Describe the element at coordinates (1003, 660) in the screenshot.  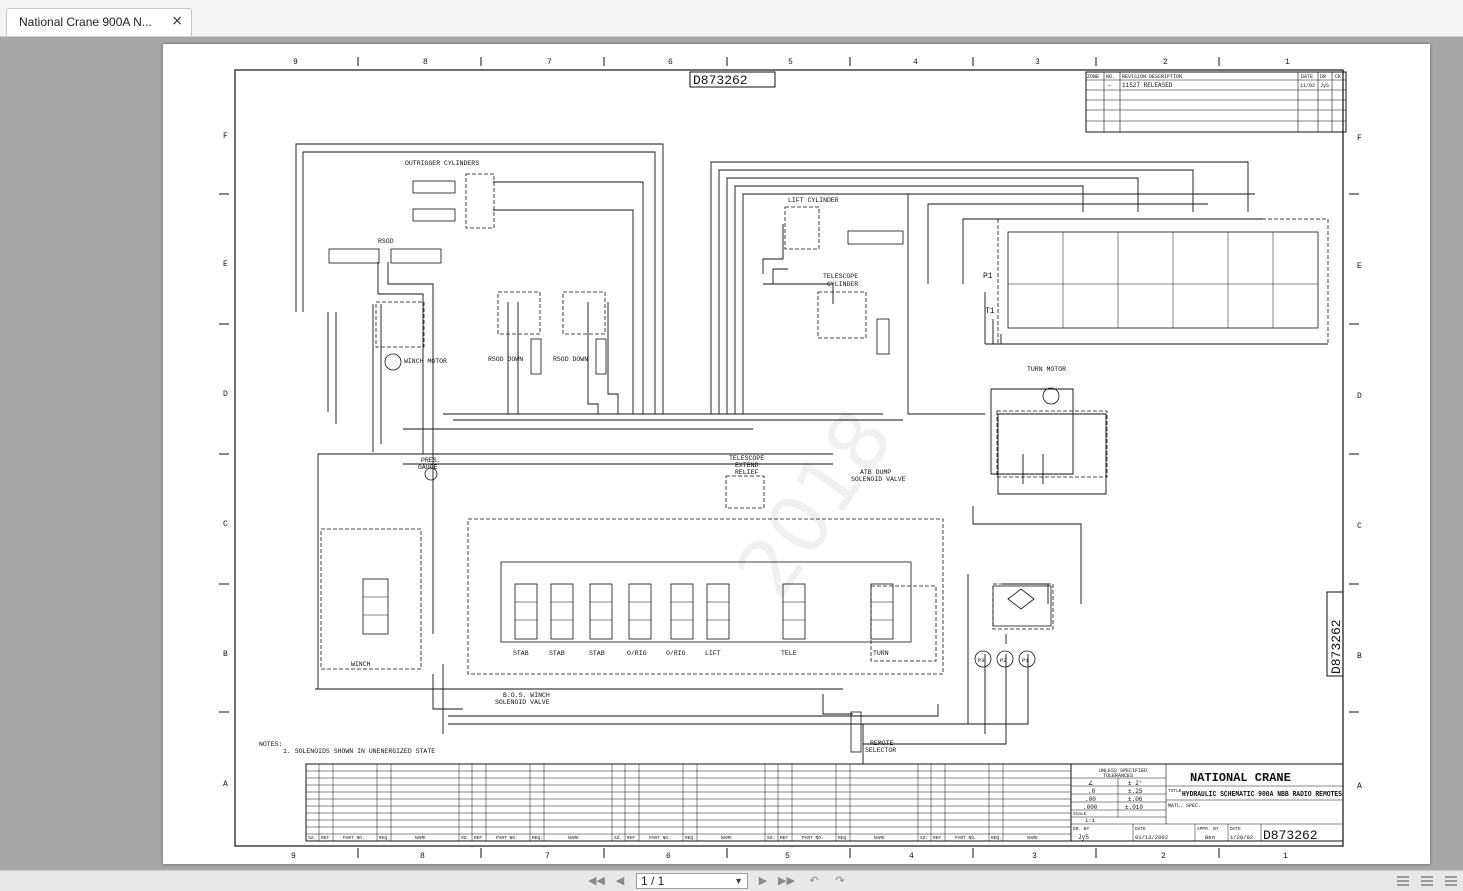
I see `pump-label: P2` at that location.